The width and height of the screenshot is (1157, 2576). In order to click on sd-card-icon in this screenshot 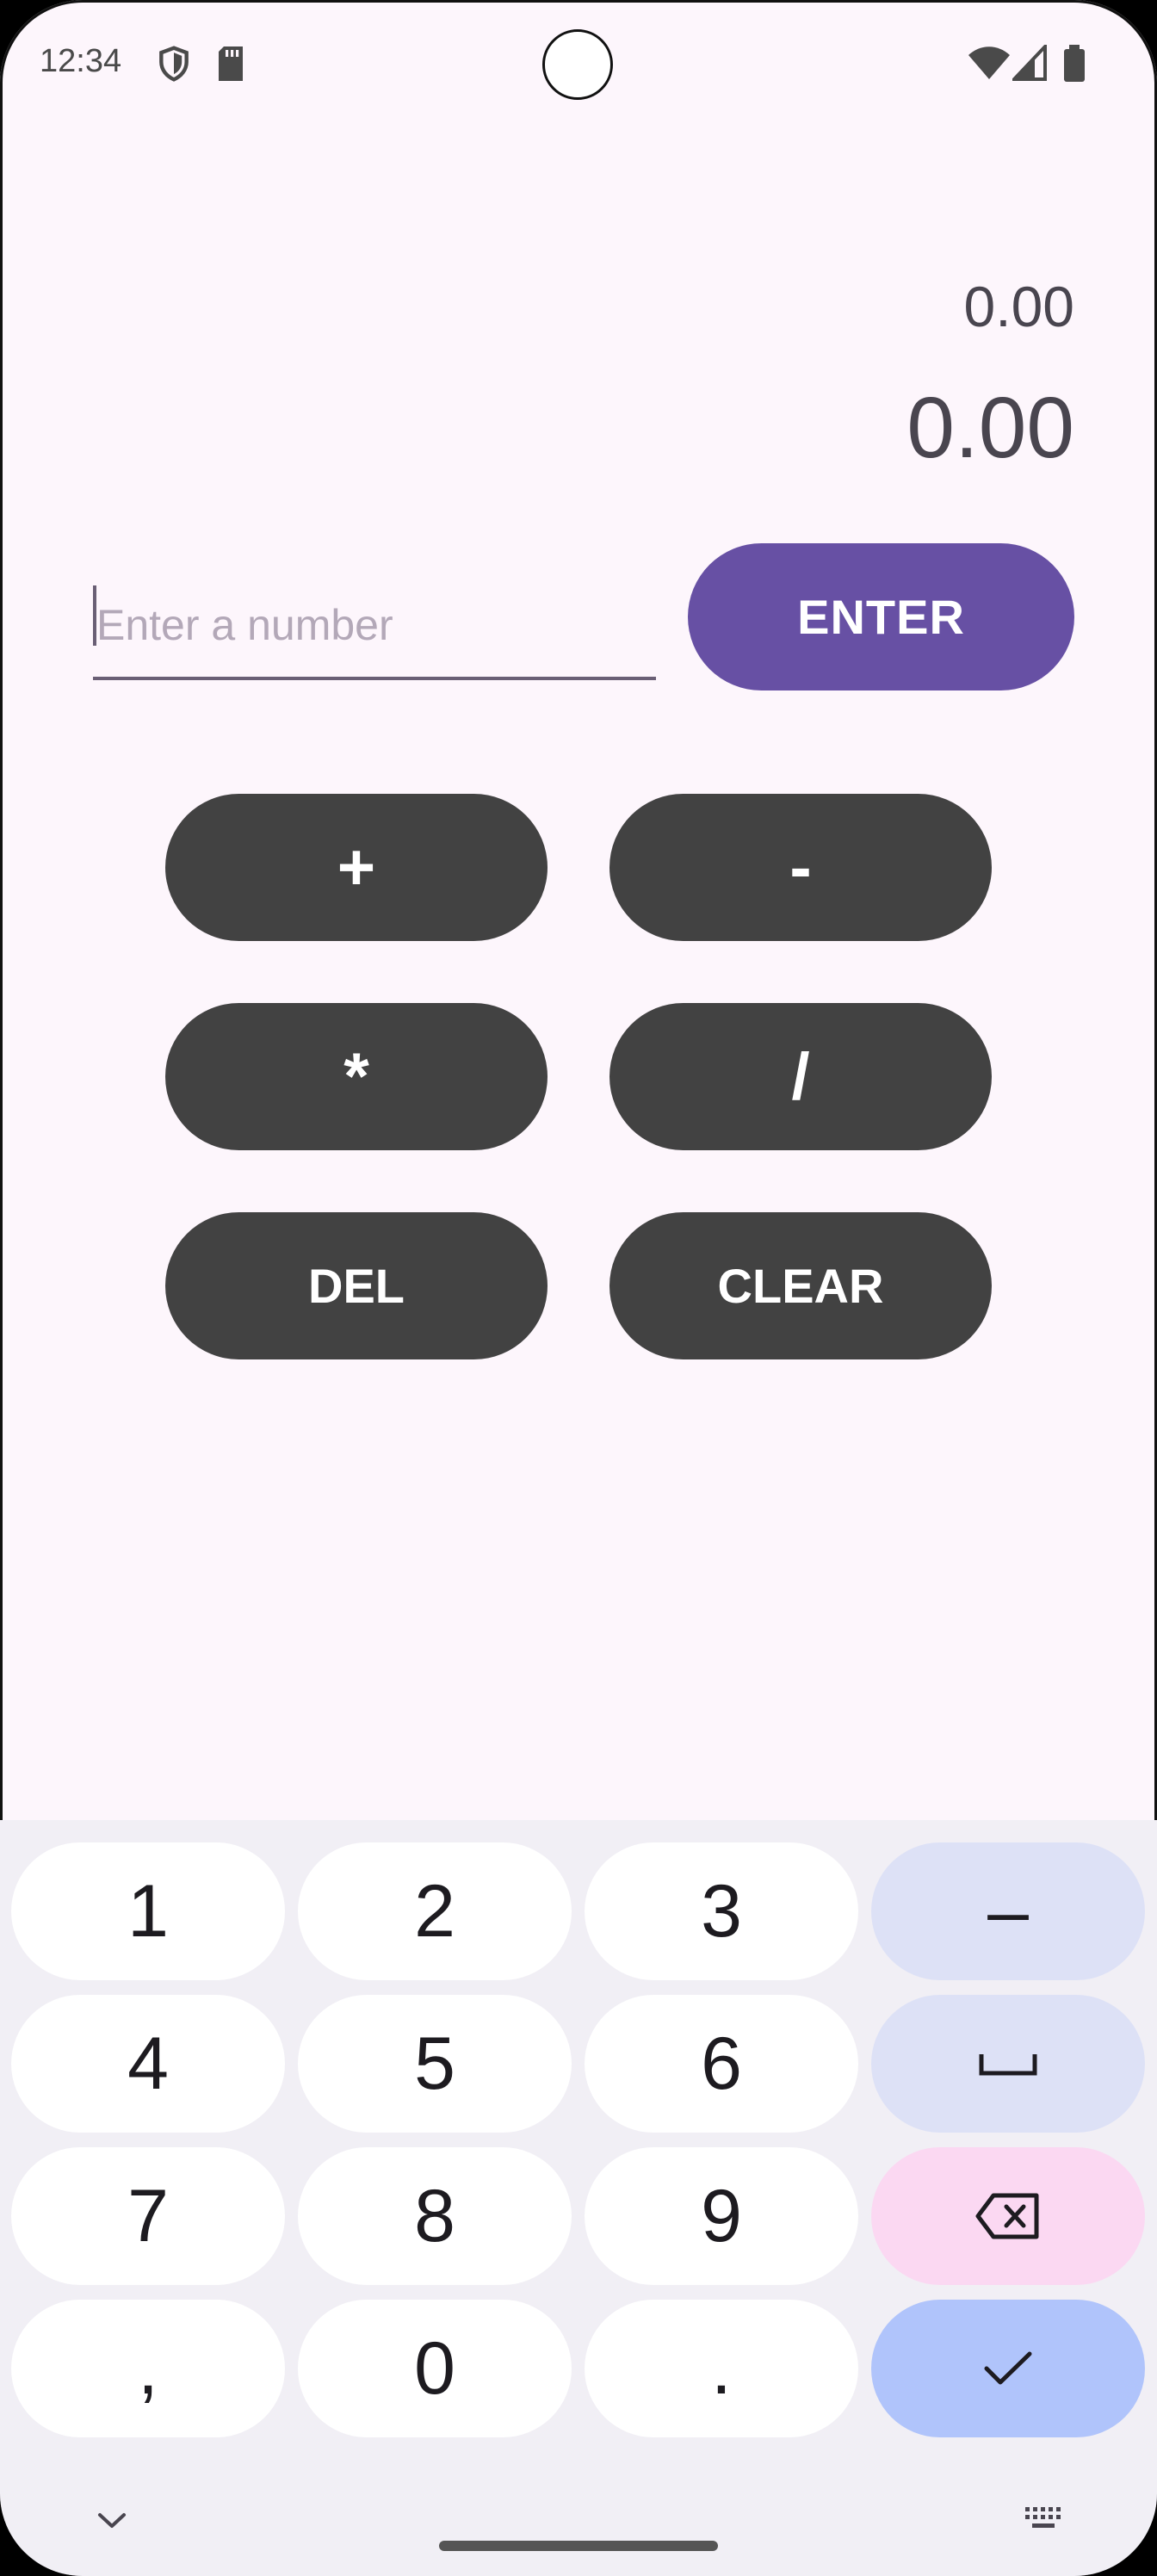, I will do `click(231, 64)`.